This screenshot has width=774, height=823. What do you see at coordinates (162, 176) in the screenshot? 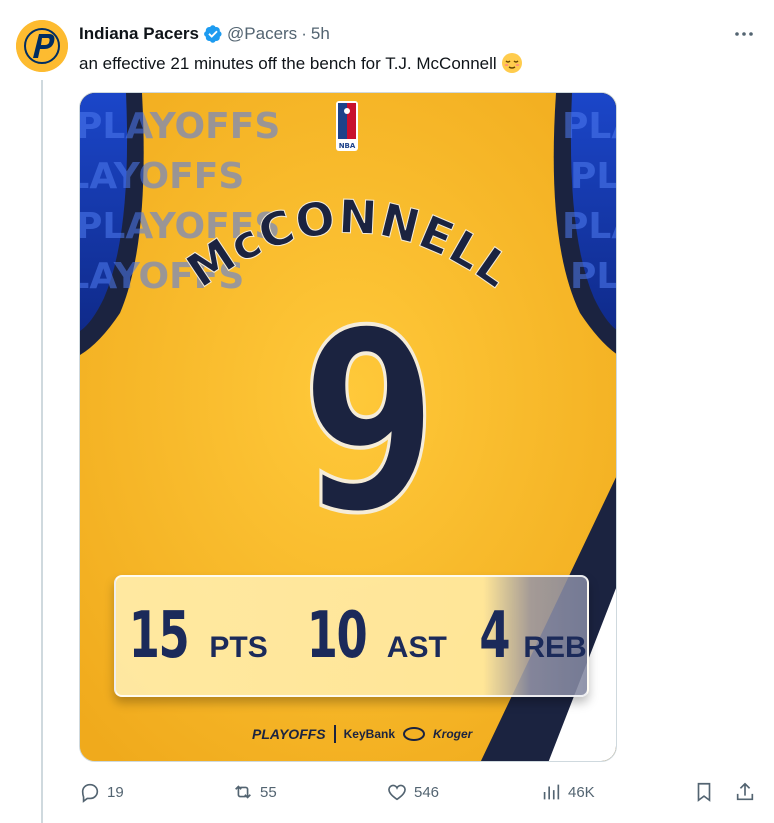
I see `bg-text-left-2: PLAYOFFS` at bounding box center [162, 176].